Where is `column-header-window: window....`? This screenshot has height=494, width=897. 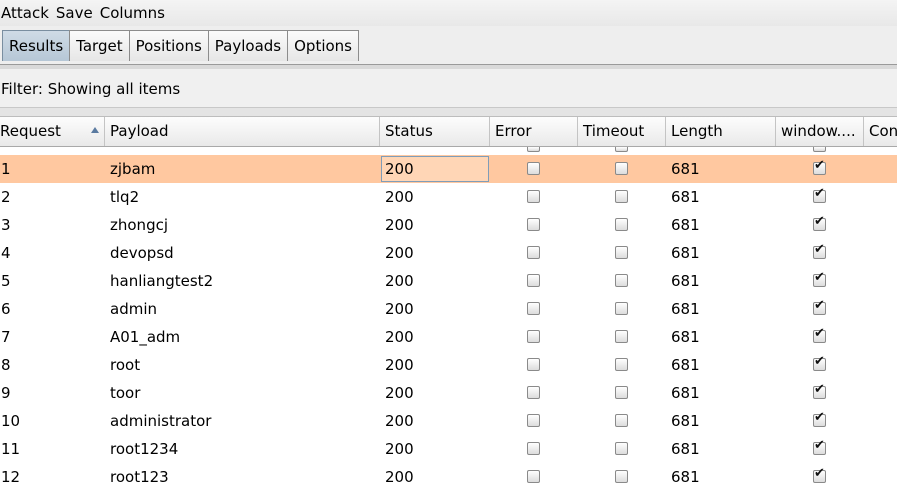
column-header-window: window.... is located at coordinates (820, 131).